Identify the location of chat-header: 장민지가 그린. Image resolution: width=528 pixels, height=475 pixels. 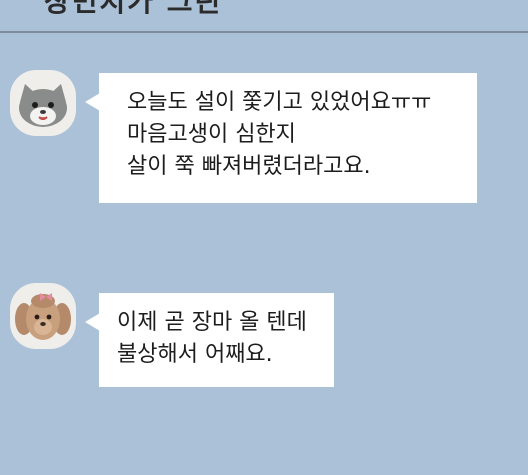
(264, 15).